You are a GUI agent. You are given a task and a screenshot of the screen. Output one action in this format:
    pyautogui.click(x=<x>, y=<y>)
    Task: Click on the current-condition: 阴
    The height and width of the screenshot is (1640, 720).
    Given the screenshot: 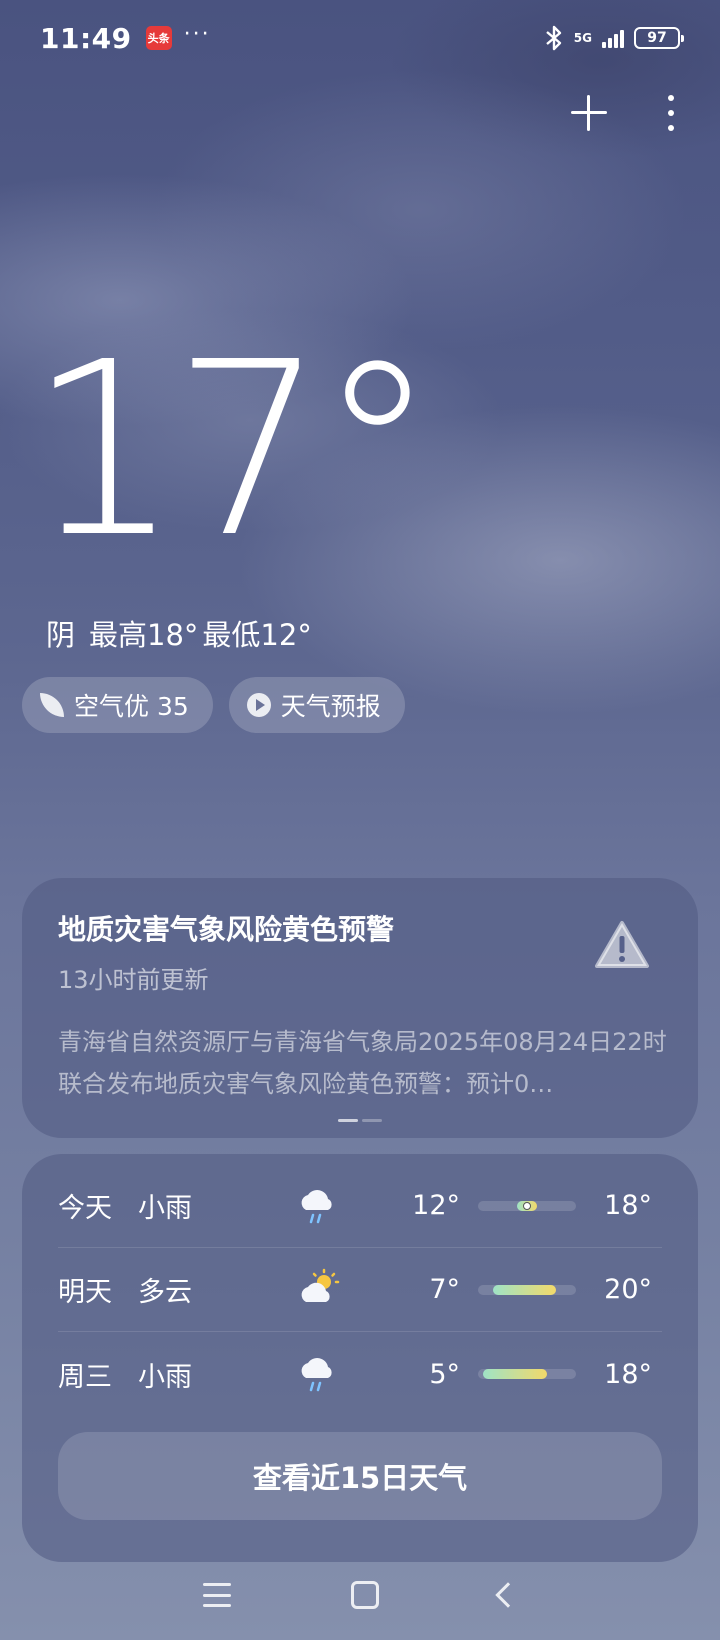 What is the action you would take?
    pyautogui.click(x=61, y=635)
    